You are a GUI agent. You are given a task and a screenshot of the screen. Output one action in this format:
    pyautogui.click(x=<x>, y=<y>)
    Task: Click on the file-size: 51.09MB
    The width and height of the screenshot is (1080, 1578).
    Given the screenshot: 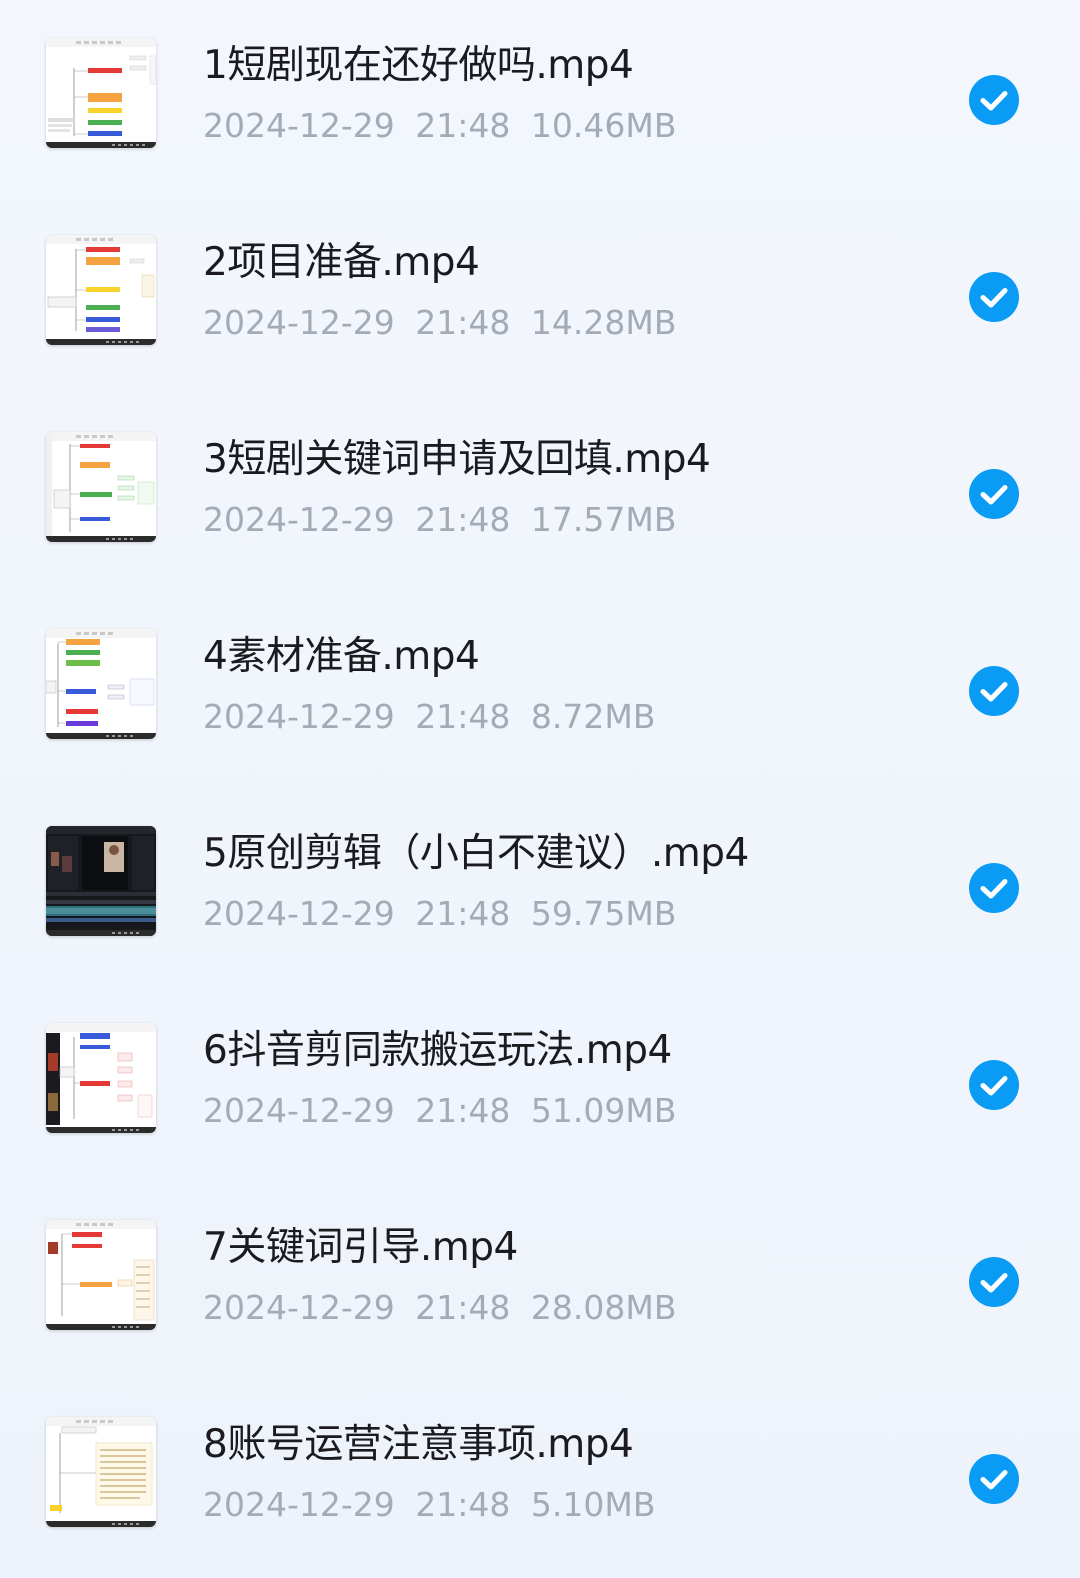 What is the action you would take?
    pyautogui.click(x=603, y=1110)
    